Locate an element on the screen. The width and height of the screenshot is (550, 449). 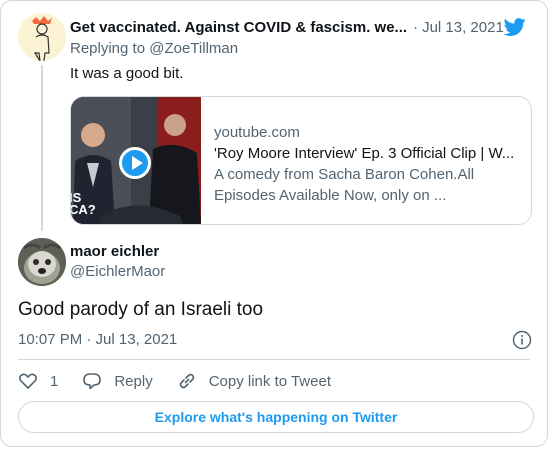
parent-author-avatar is located at coordinates (42, 37).